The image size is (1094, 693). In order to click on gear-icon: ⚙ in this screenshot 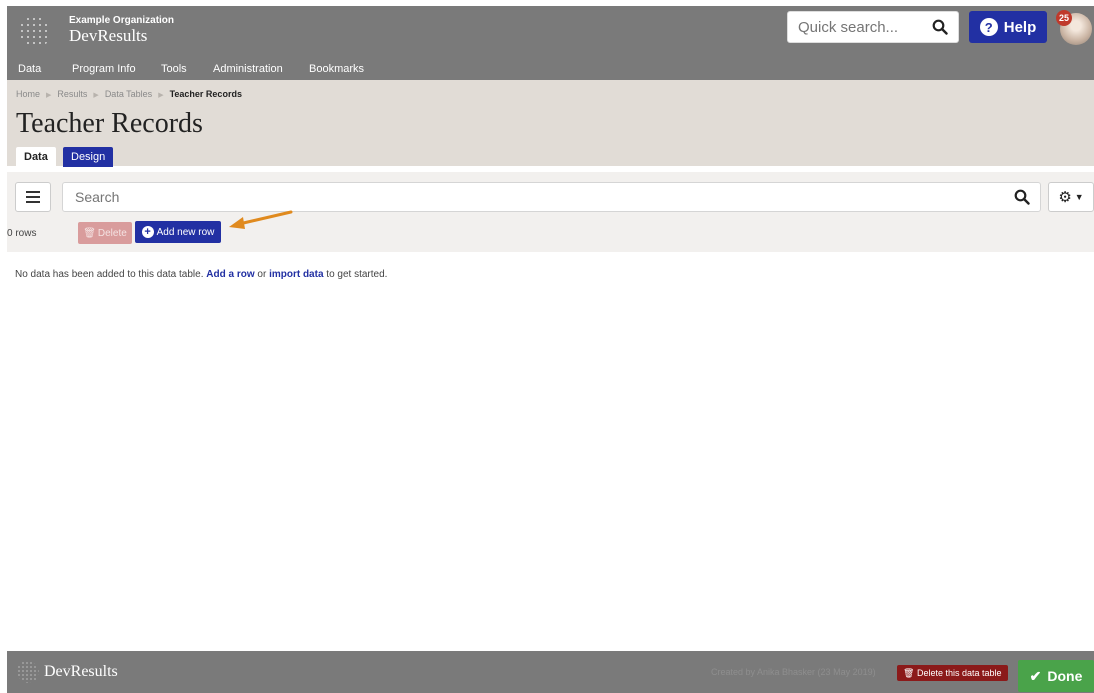, I will do `click(1065, 197)`.